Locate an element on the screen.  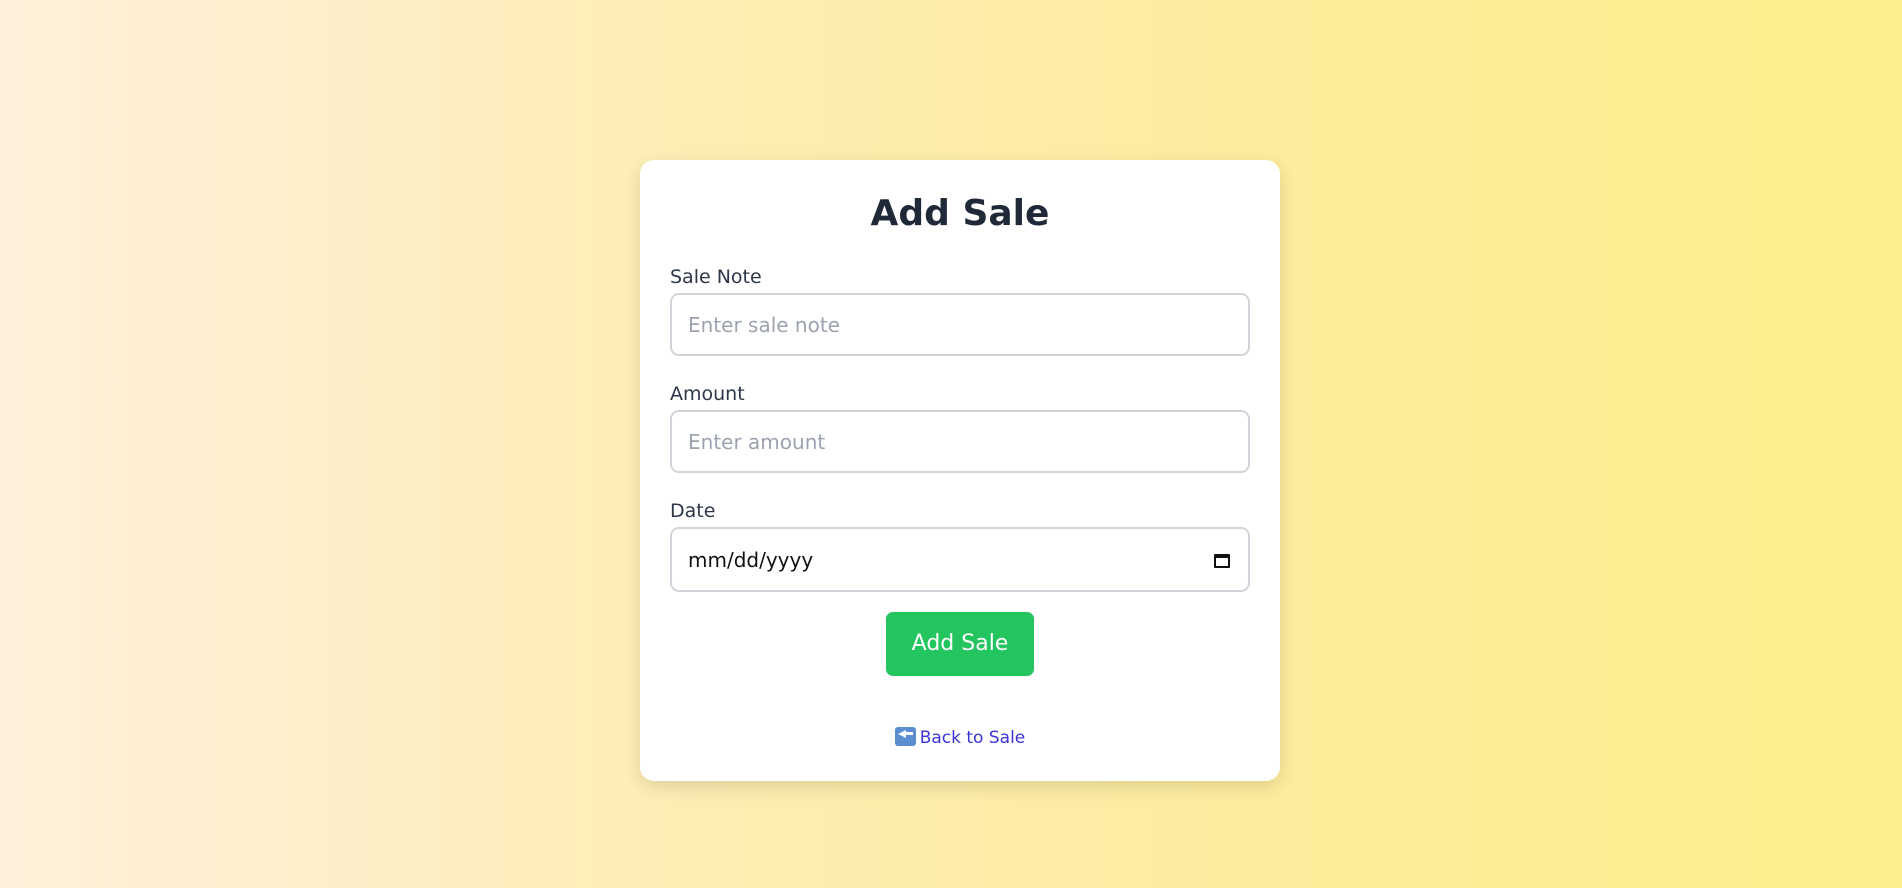
date-input: mm/dd/yyyy is located at coordinates (960, 559).